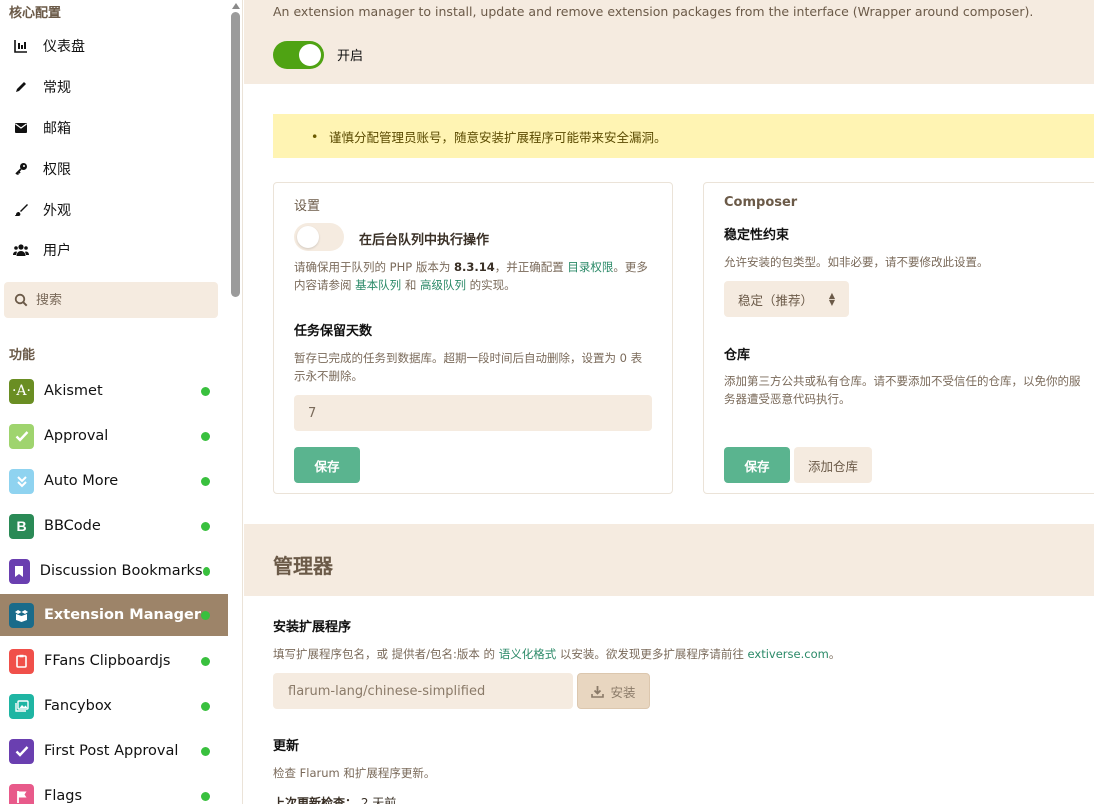 The image size is (1094, 804). I want to click on sidebar-search, so click(111, 300).